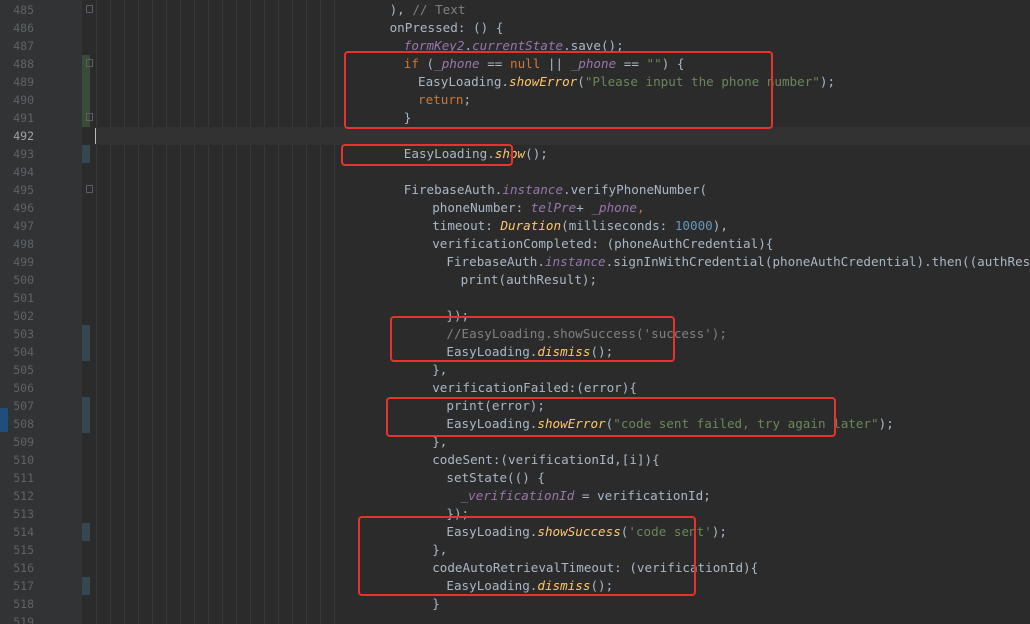 The width and height of the screenshot is (1030, 624). Describe the element at coordinates (515, 10) in the screenshot. I see `code-line: 485), // Text` at that location.